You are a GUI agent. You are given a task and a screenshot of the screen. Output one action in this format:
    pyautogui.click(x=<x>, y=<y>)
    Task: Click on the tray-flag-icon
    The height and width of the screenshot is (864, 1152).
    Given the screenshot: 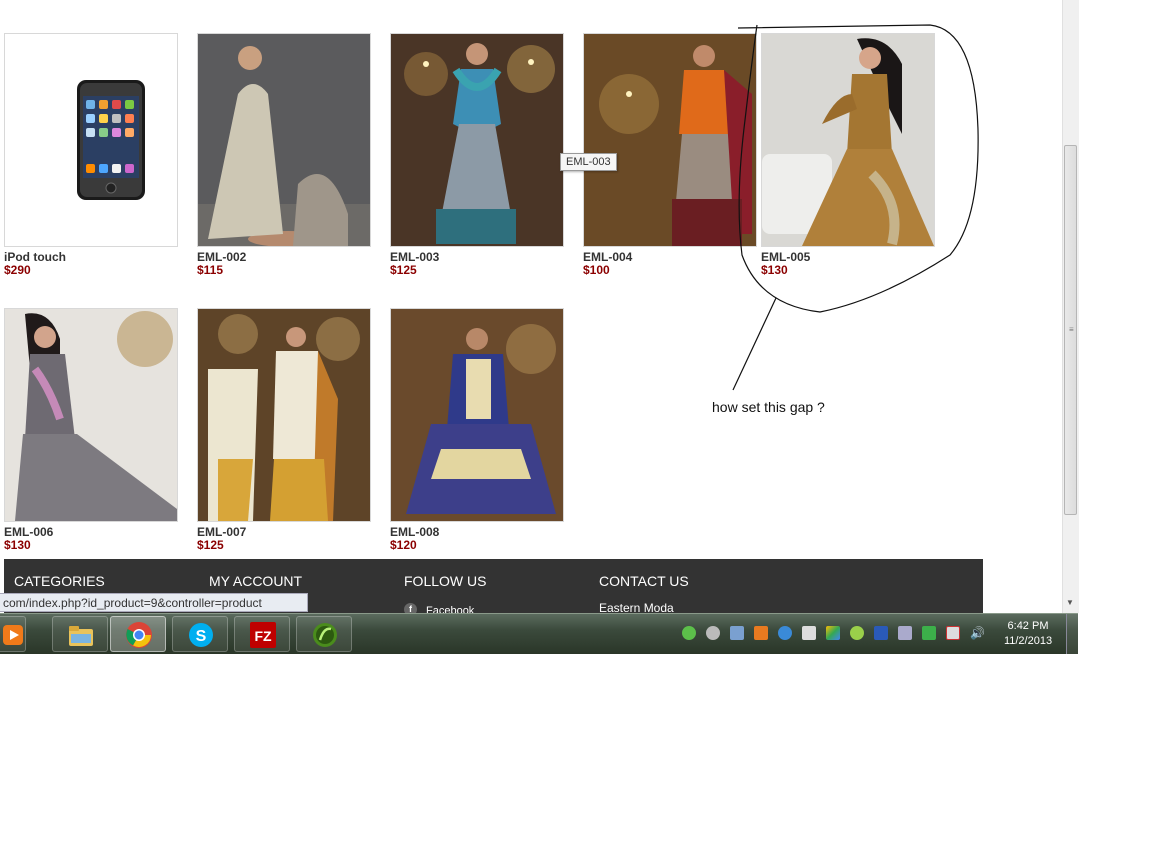 What is the action you would take?
    pyautogui.click(x=953, y=633)
    